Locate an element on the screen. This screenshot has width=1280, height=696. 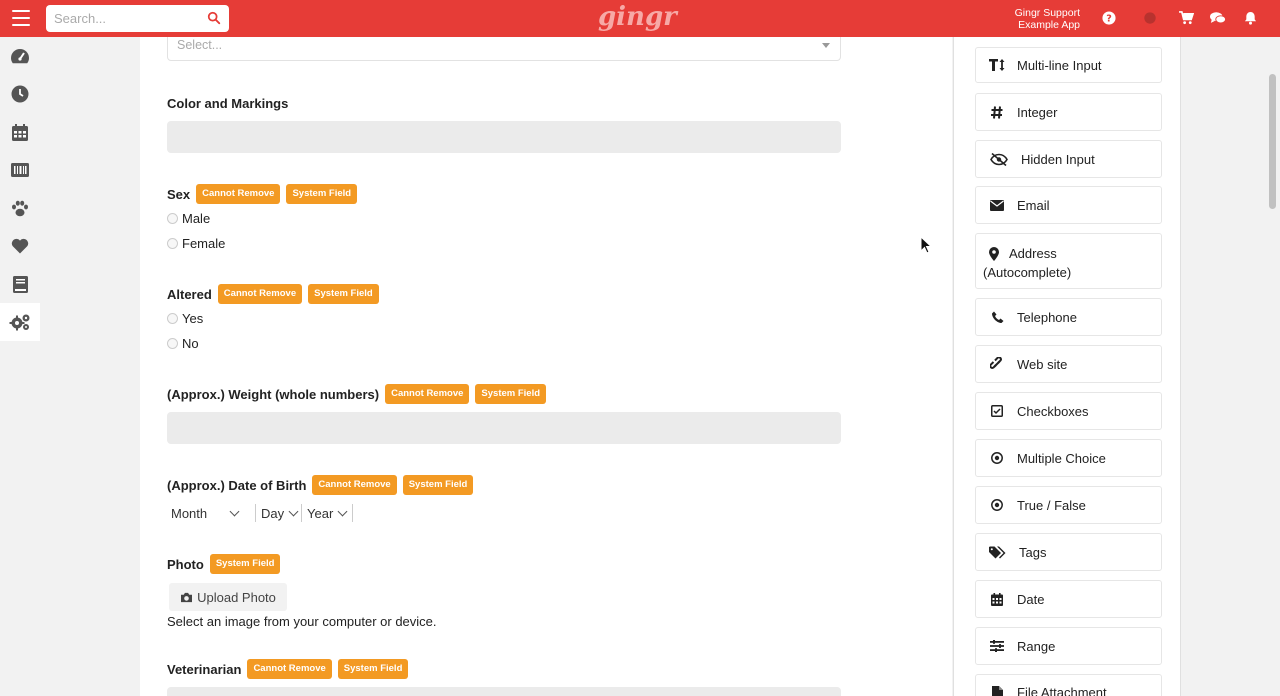
radio-option-male: Male is located at coordinates (188, 218).